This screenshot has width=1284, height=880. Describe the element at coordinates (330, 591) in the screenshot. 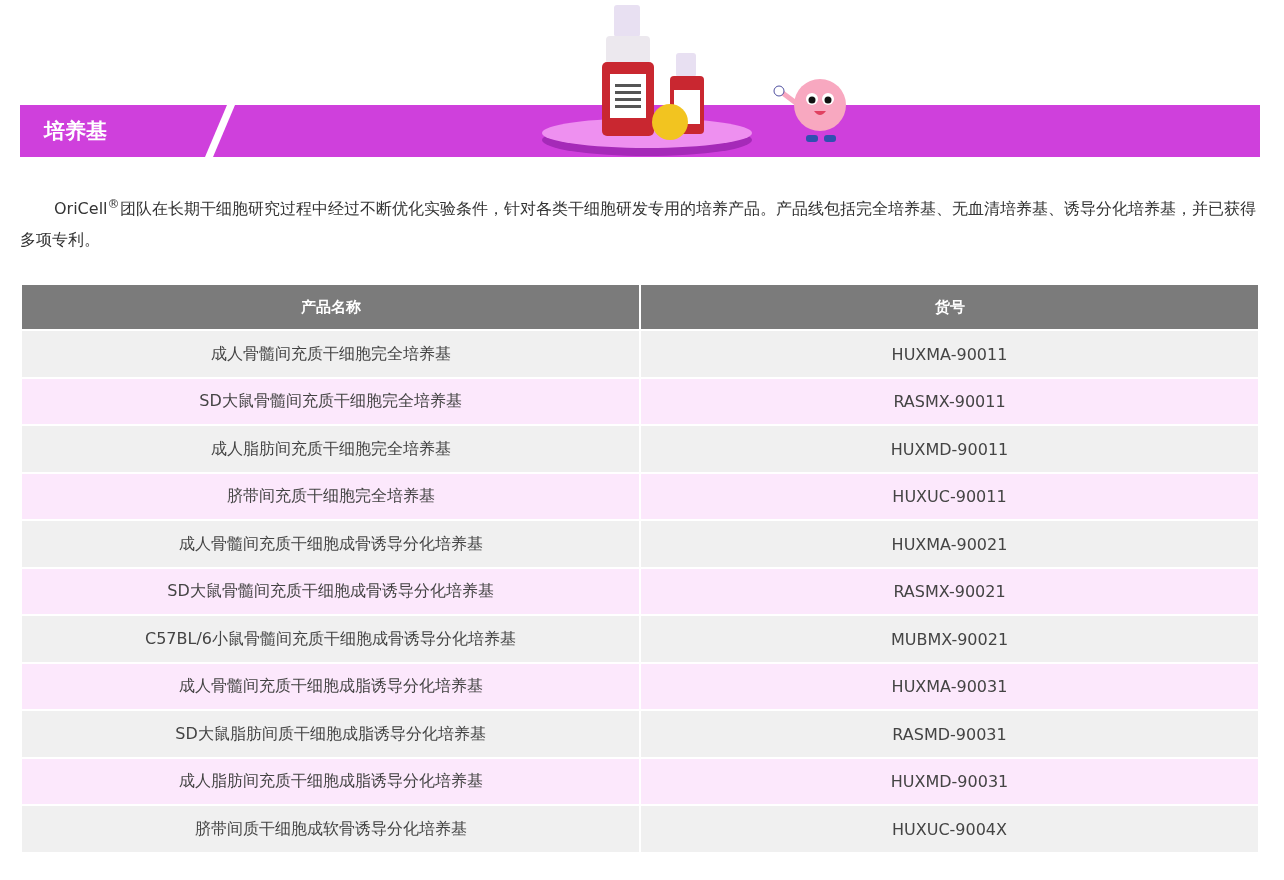

I see `table-cell: SD大鼠骨髓间充质干细胞成骨诱导分化培养基` at that location.